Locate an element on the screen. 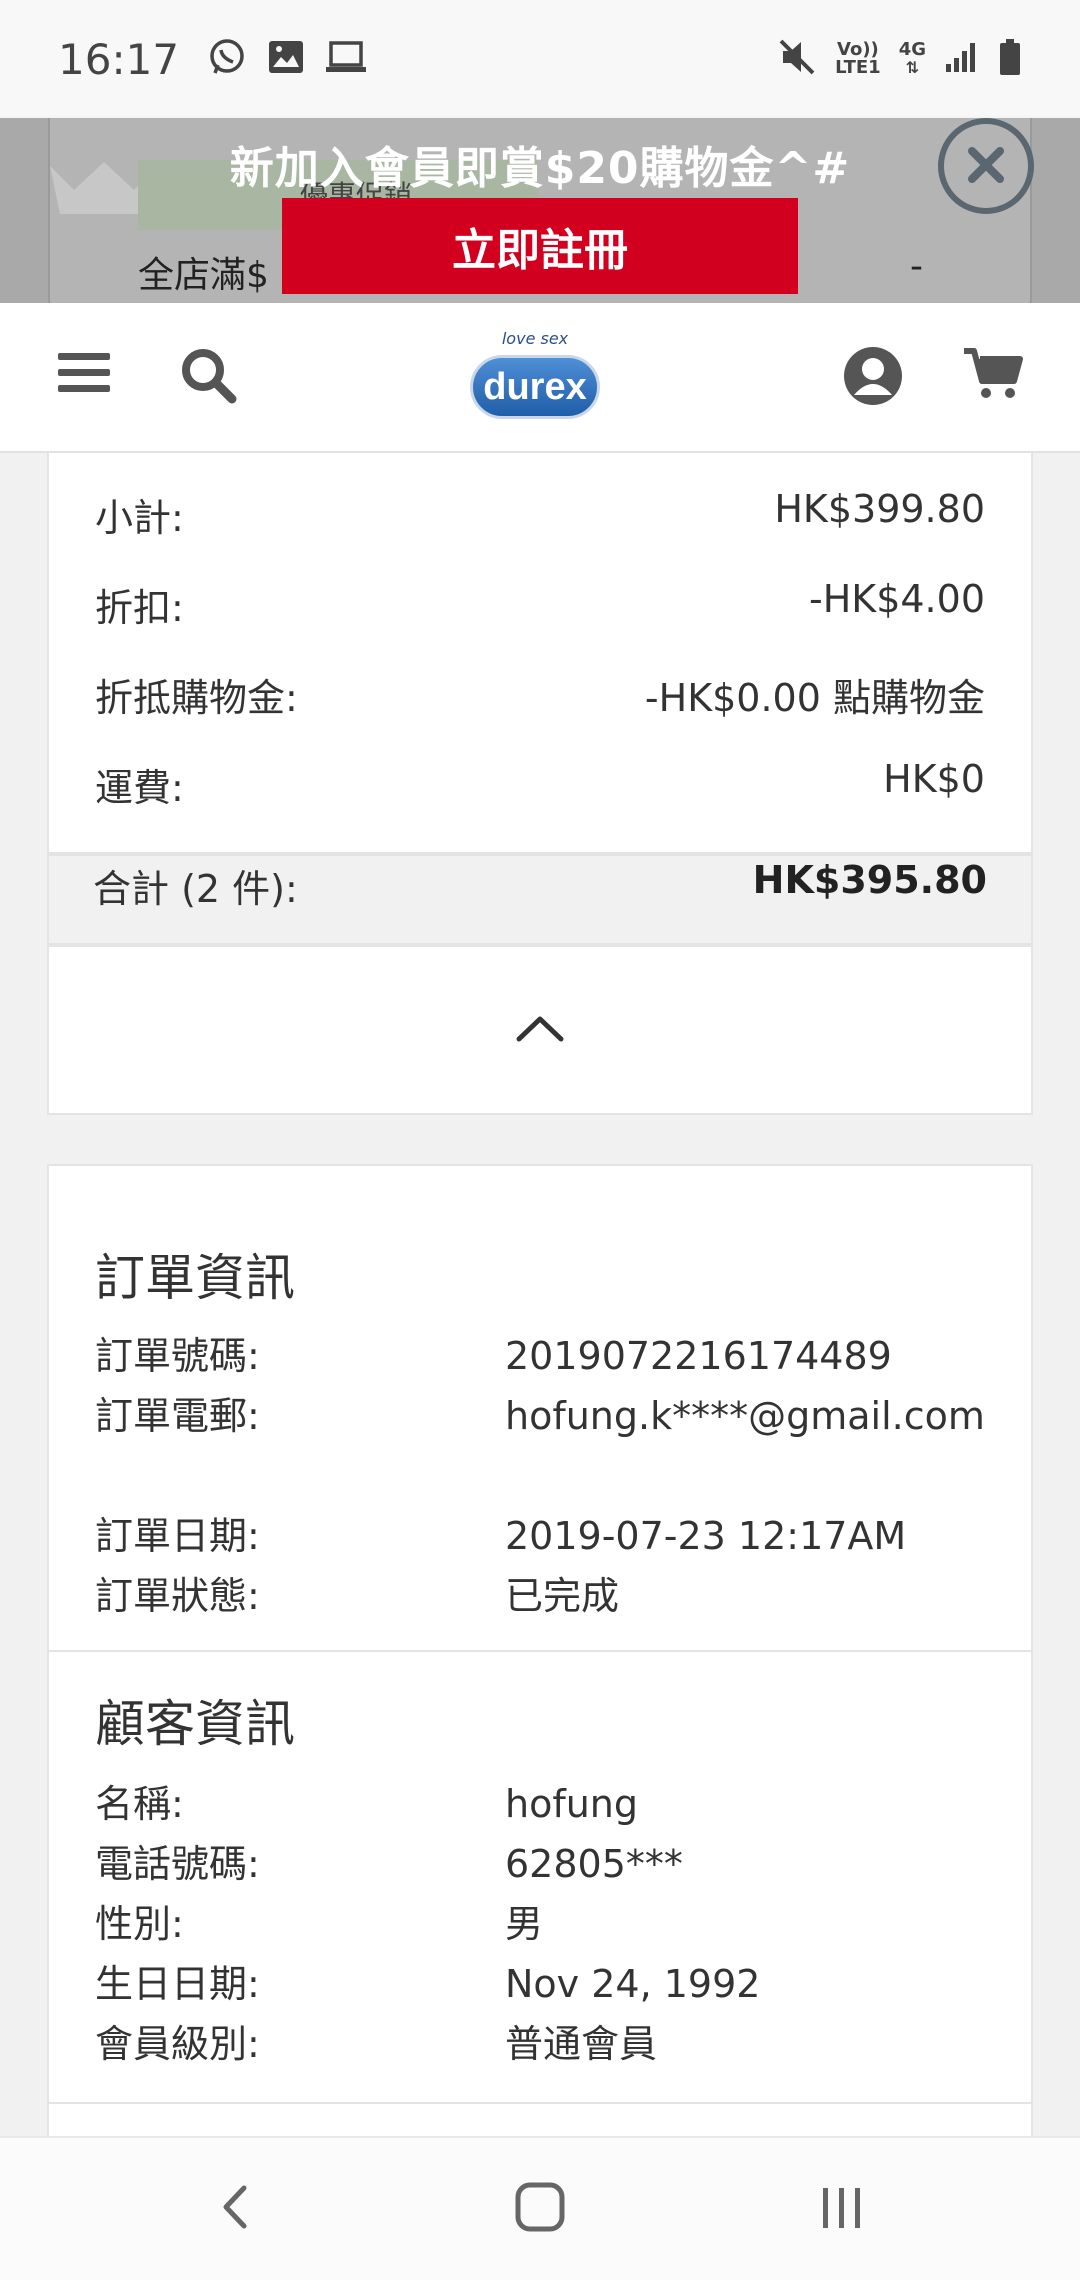 The image size is (1080, 2280). collapse-toggle is located at coordinates (540, 1030).